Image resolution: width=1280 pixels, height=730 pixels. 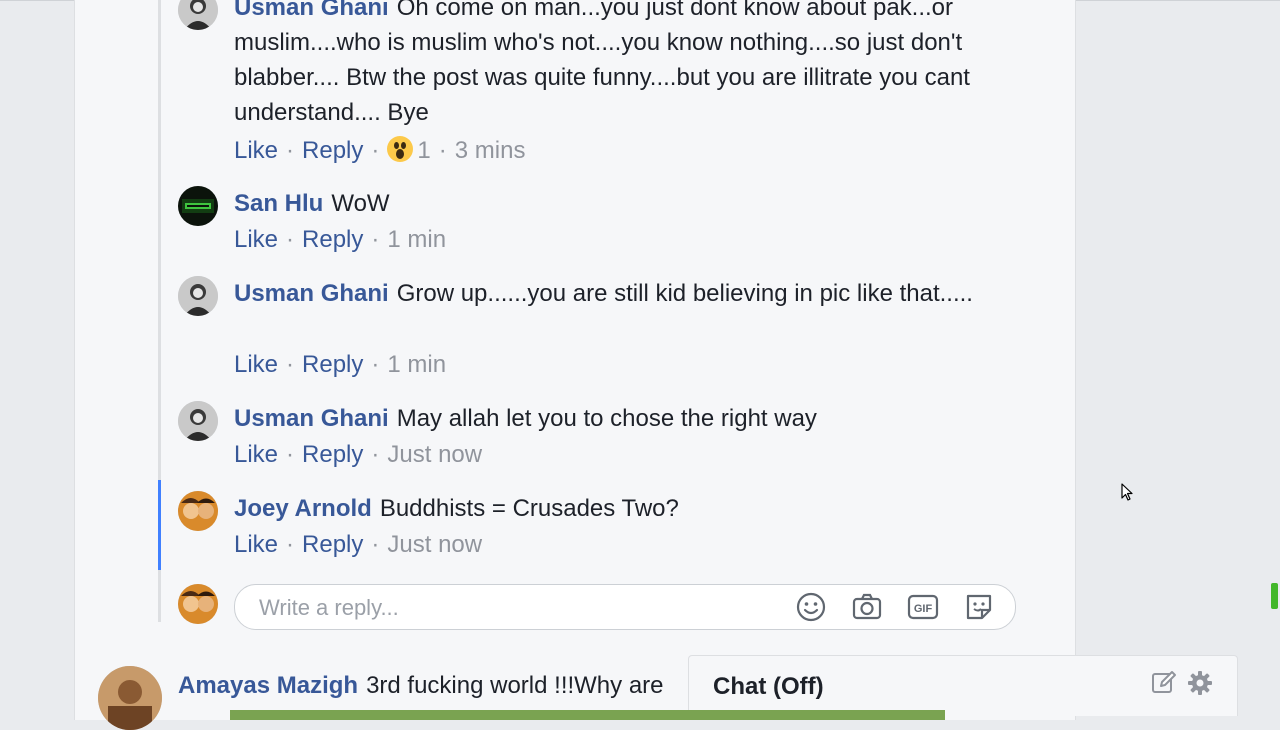 I want to click on compose-icon, so click(x=1164, y=685).